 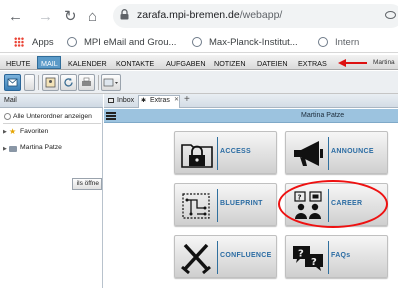 What do you see at coordinates (188, 15) in the screenshot?
I see `url-host: zarafa.mpi-bremen.de` at bounding box center [188, 15].